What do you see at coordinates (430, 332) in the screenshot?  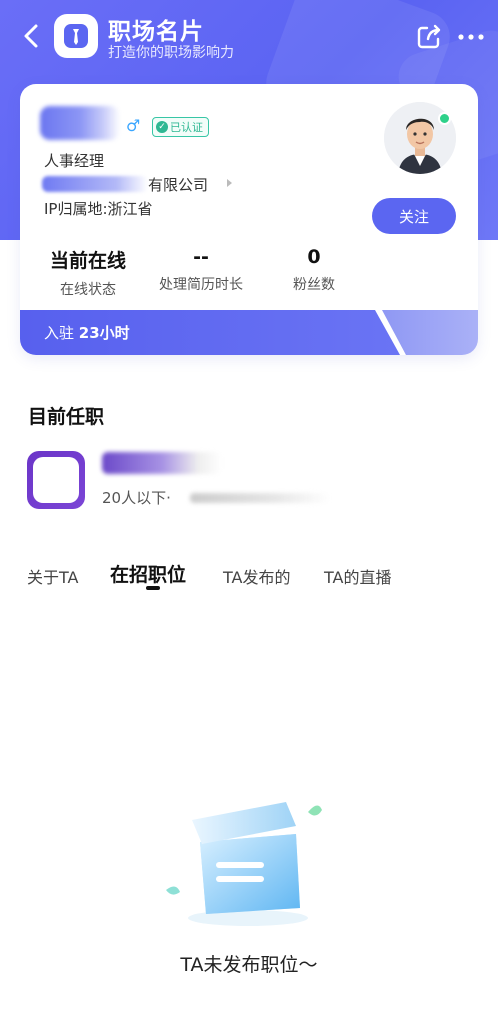 I see `join-band-side` at bounding box center [430, 332].